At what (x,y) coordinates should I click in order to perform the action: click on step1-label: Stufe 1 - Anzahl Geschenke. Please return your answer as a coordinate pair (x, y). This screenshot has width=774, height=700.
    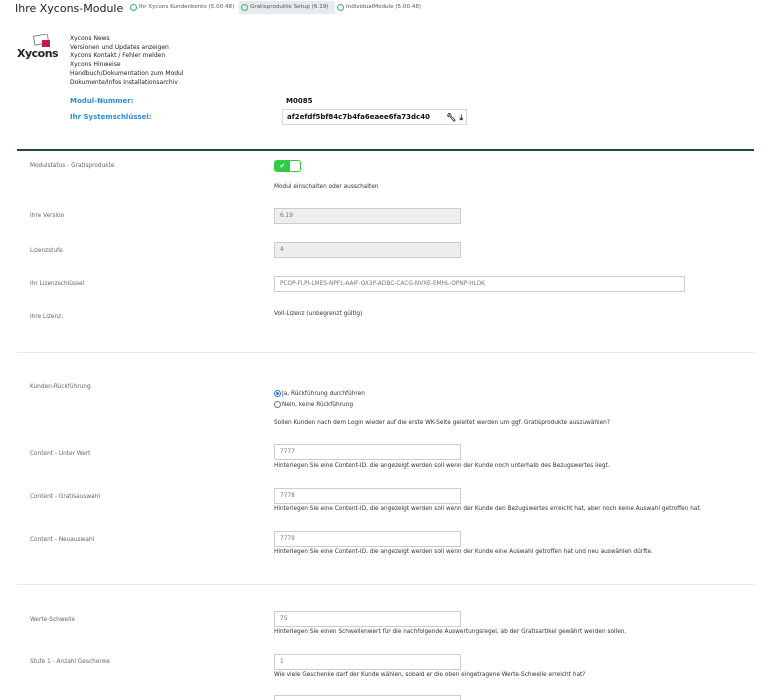
    Looking at the image, I should click on (70, 662).